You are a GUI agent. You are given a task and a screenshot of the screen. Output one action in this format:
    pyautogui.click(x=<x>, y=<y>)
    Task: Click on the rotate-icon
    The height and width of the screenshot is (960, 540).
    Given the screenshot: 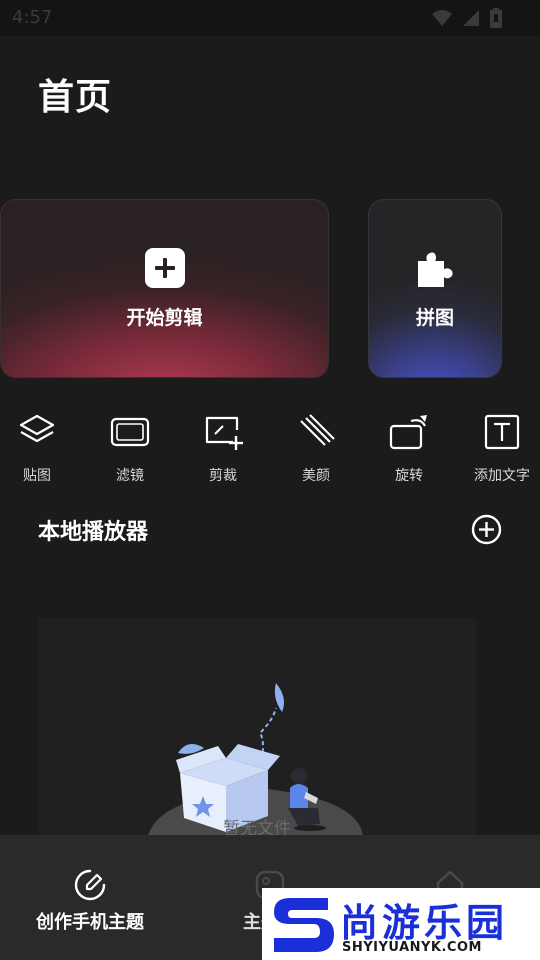 What is the action you would take?
    pyautogui.click(x=408, y=432)
    